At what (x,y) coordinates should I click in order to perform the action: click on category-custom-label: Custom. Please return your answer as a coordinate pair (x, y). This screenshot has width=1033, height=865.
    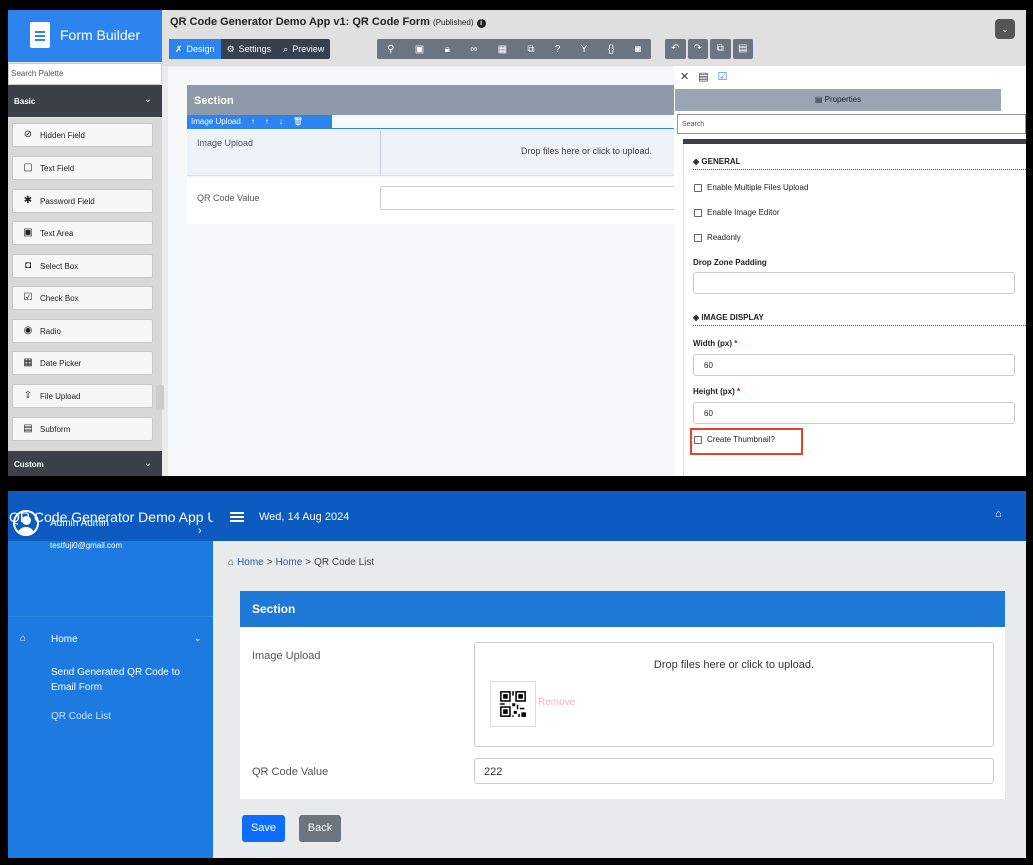
    Looking at the image, I should click on (29, 464).